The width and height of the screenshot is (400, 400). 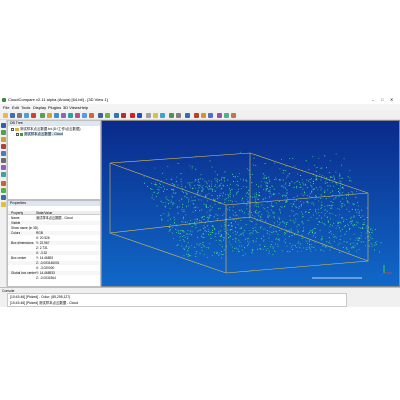 What do you see at coordinates (100, 115) in the screenshot?
I see `histogram-icon` at bounding box center [100, 115].